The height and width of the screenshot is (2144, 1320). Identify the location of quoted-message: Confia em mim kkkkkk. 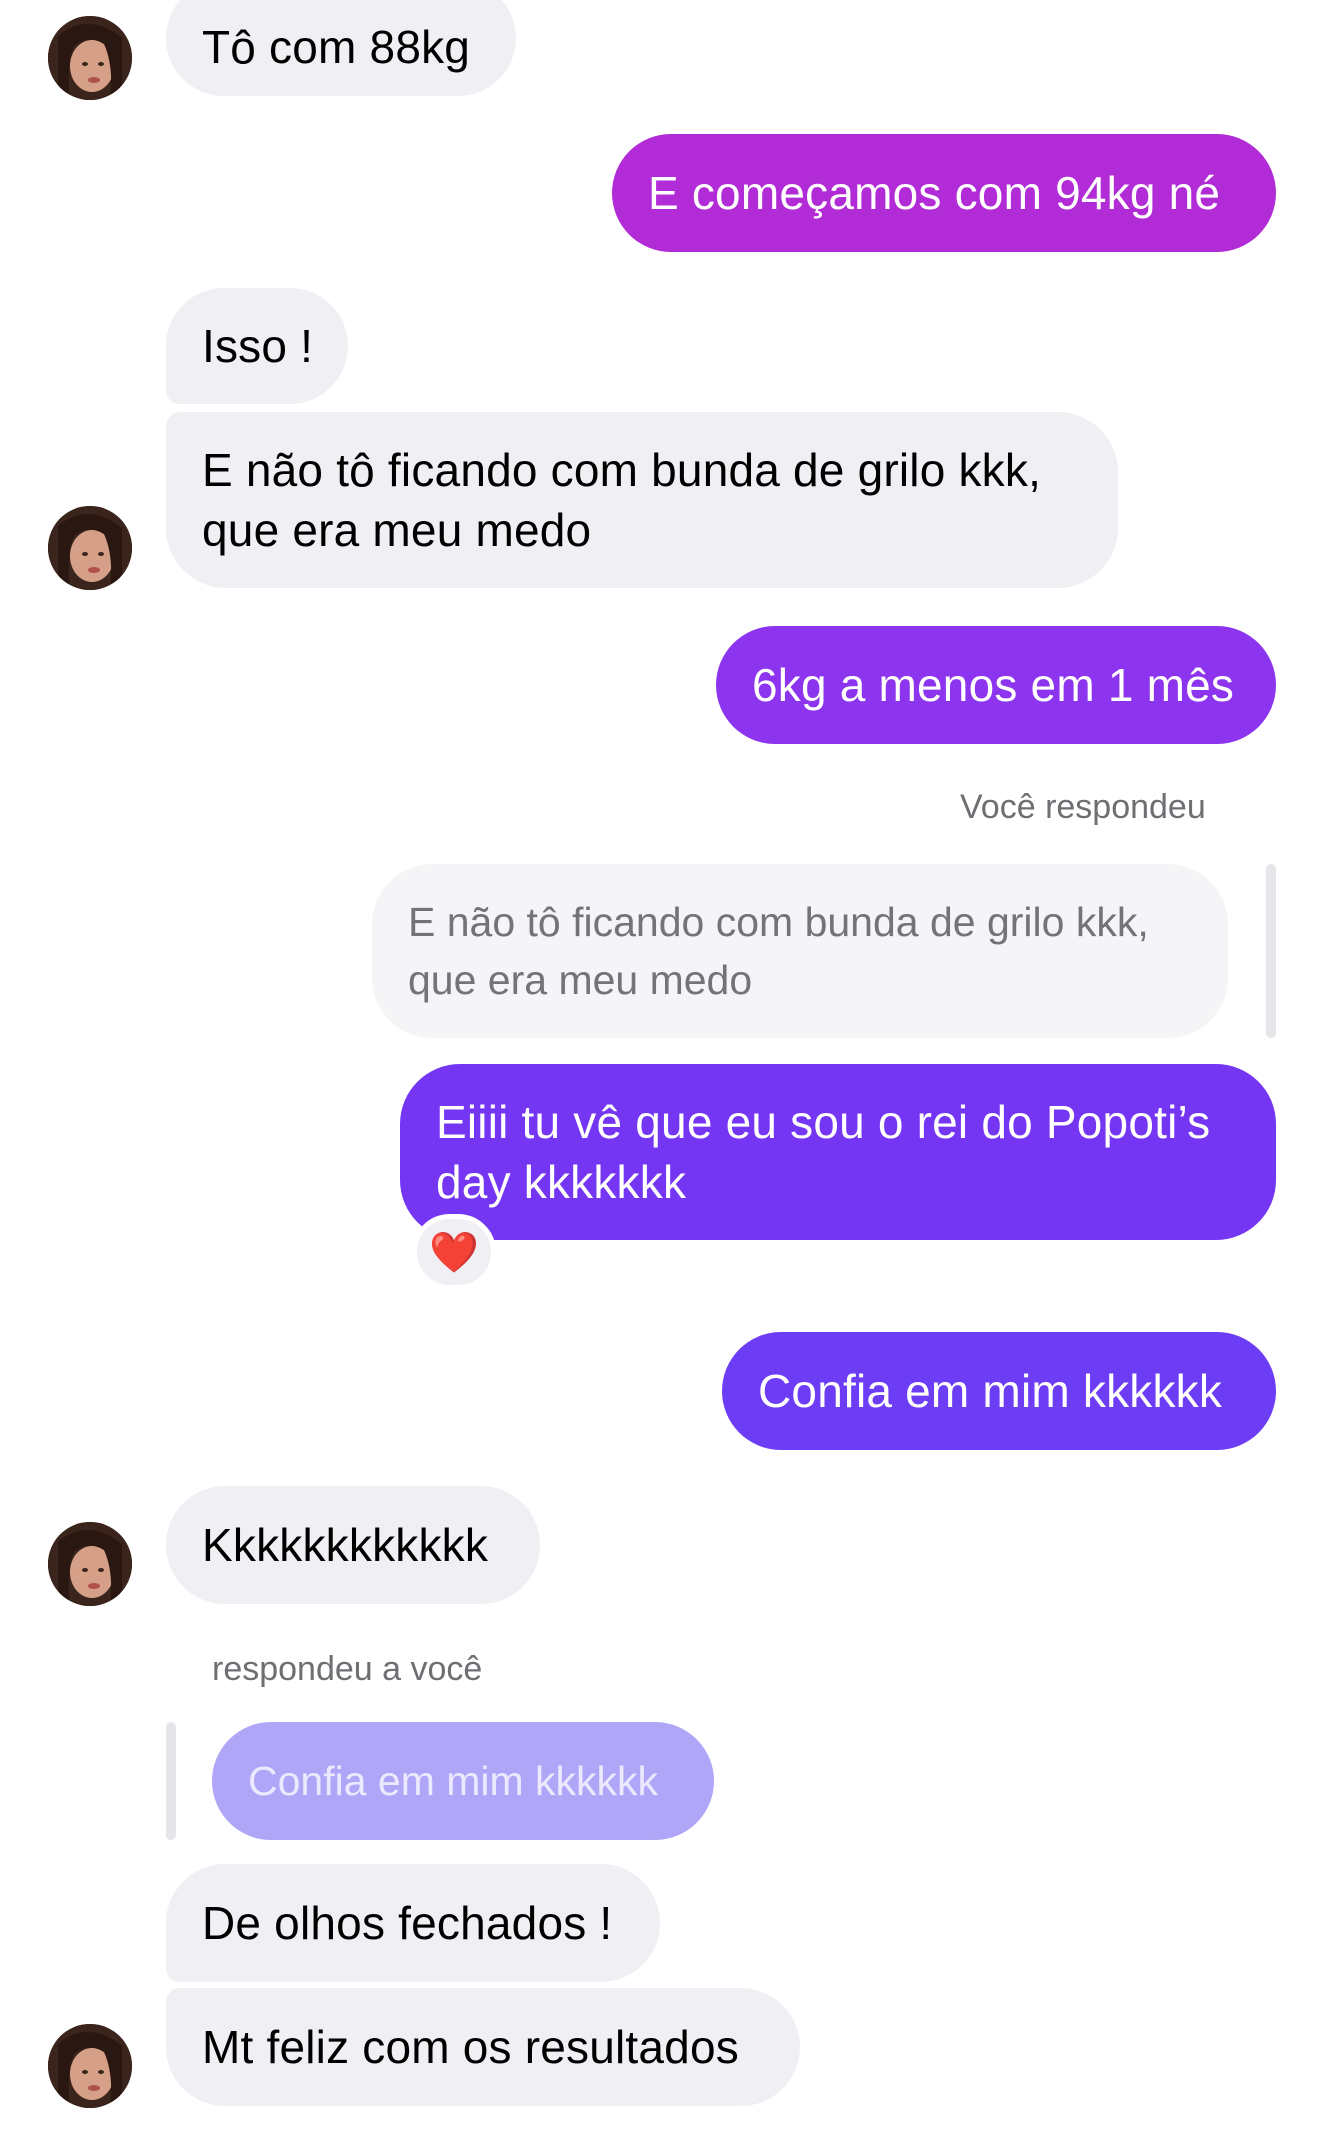
(463, 1781).